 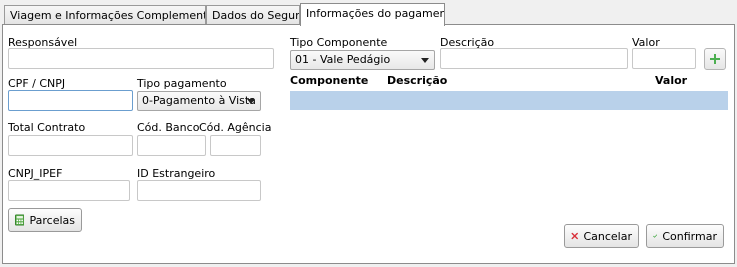 What do you see at coordinates (689, 236) in the screenshot?
I see `confirm-label: Confirmar` at bounding box center [689, 236].